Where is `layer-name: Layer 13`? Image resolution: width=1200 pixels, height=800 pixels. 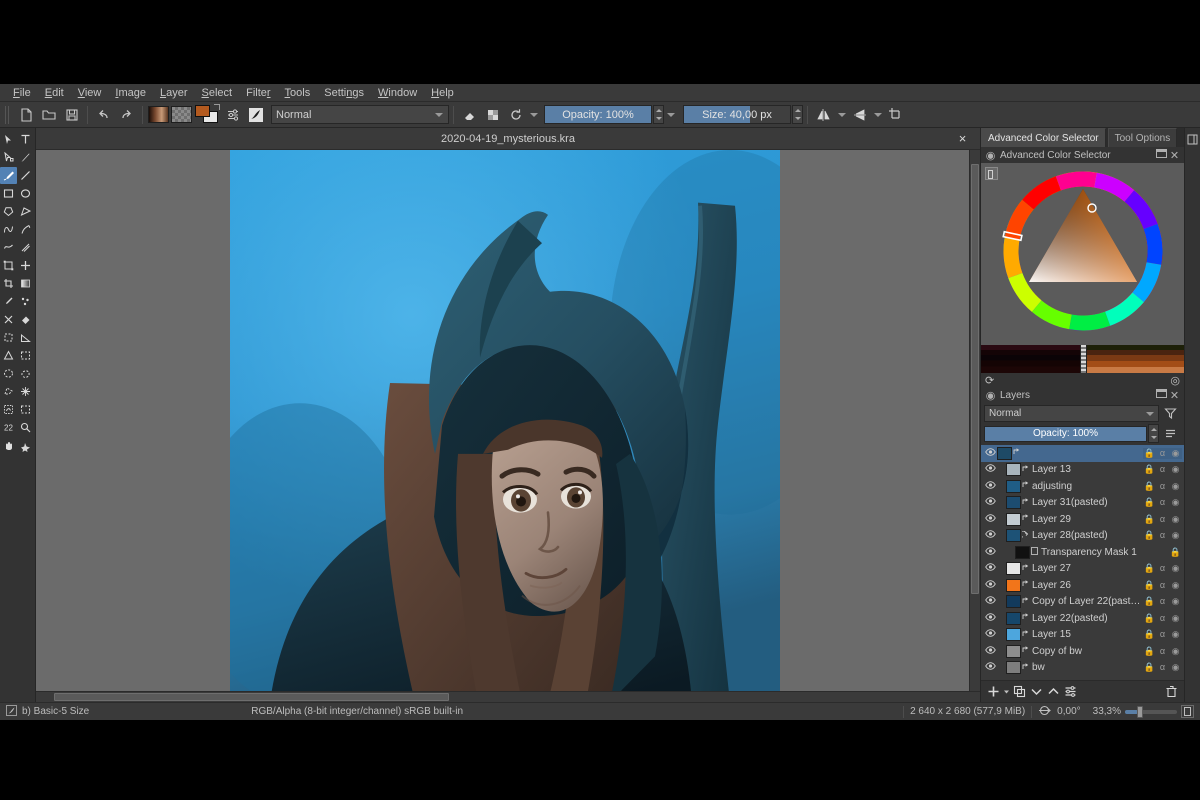 layer-name: Layer 13 is located at coordinates (1087, 469).